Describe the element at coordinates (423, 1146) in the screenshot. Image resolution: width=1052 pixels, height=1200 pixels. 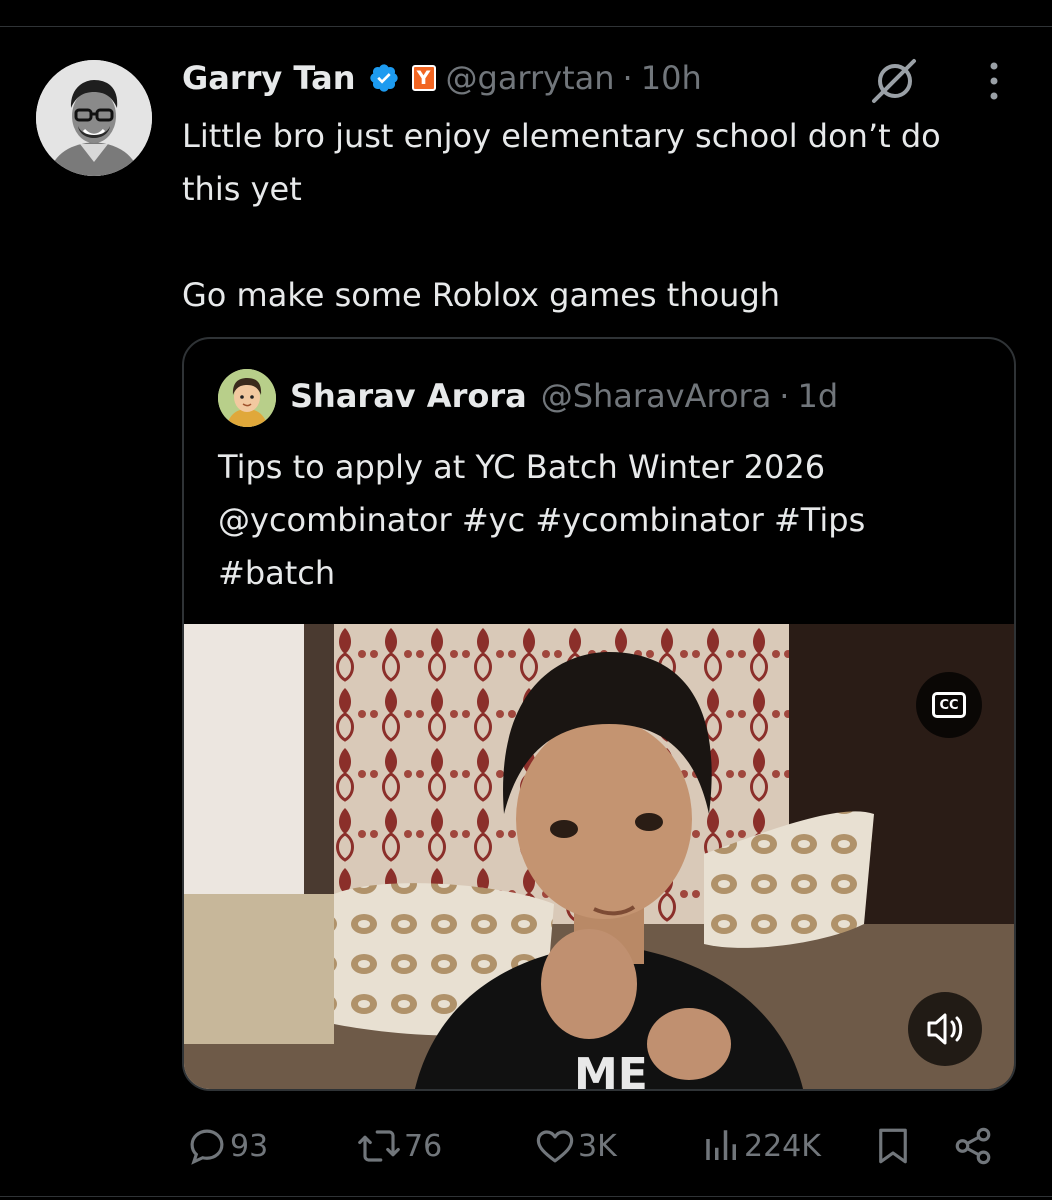
I see `repost-count: 76` at that location.